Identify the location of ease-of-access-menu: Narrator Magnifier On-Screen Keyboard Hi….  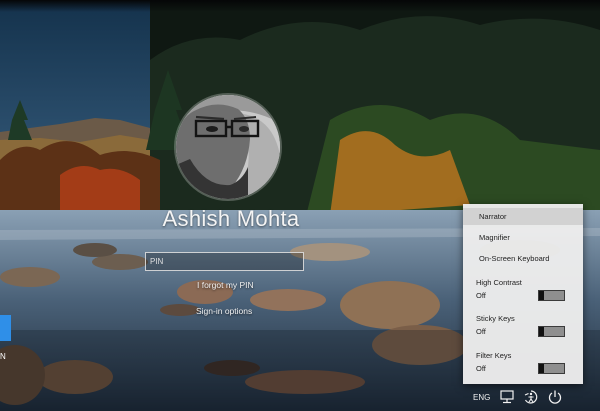
(523, 294).